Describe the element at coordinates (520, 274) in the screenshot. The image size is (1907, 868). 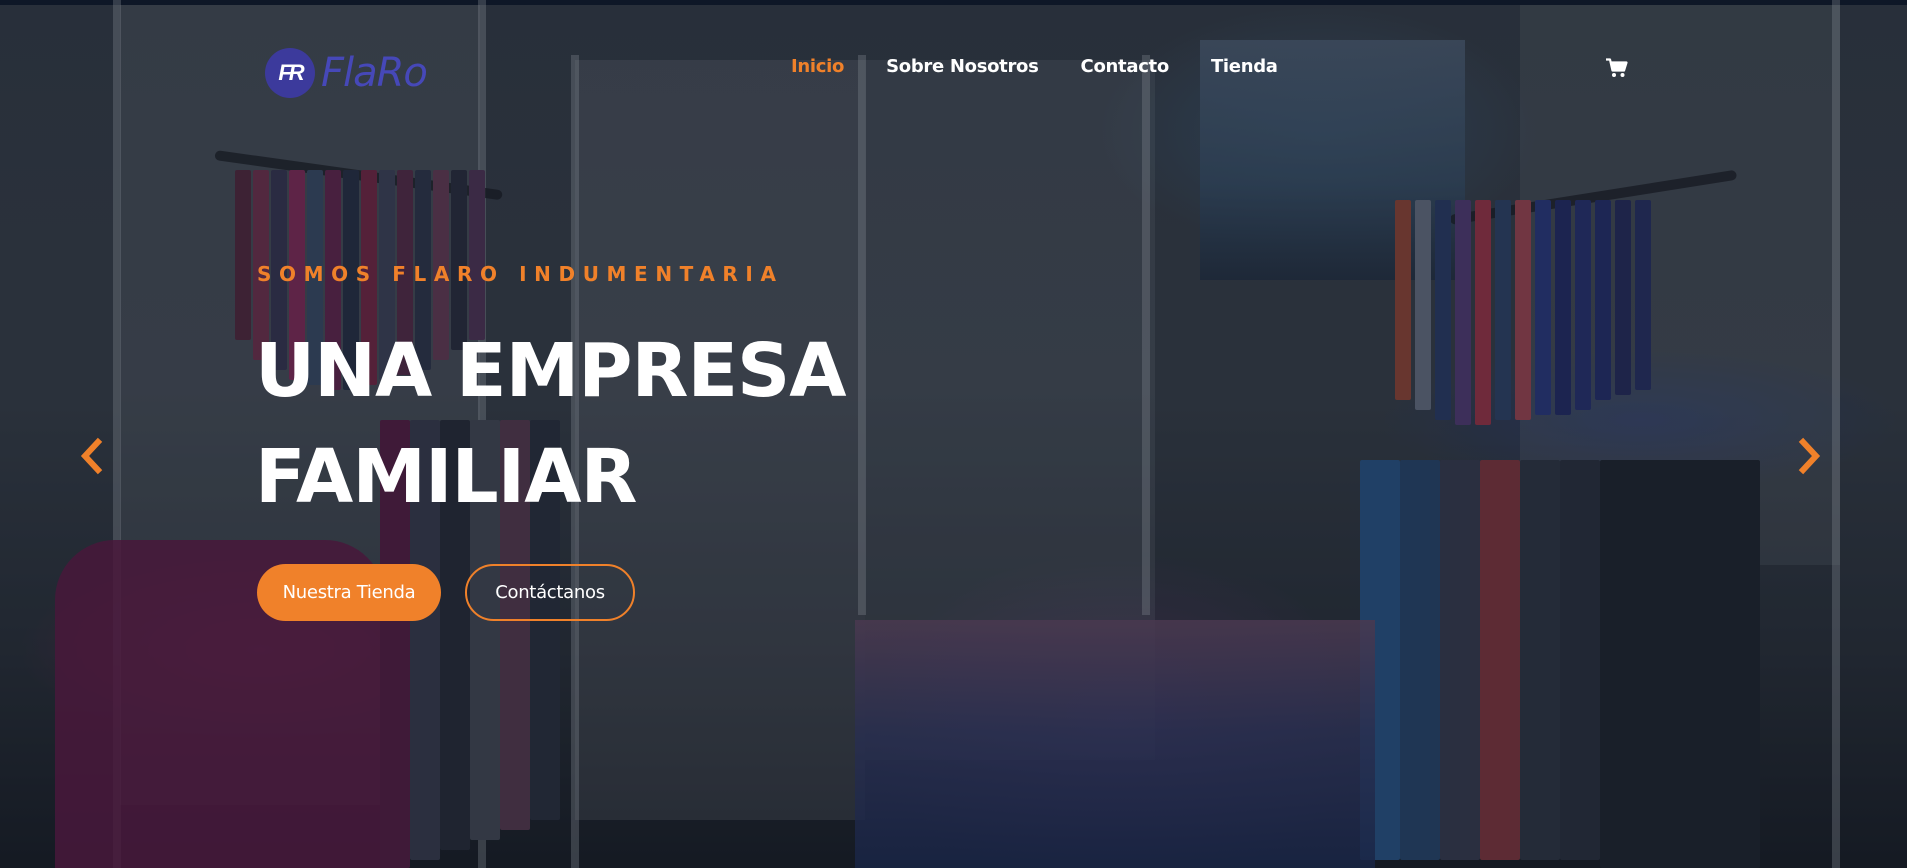
I see `hero-eyebrow: SOMOS FLARO INDUMENTARIA` at that location.